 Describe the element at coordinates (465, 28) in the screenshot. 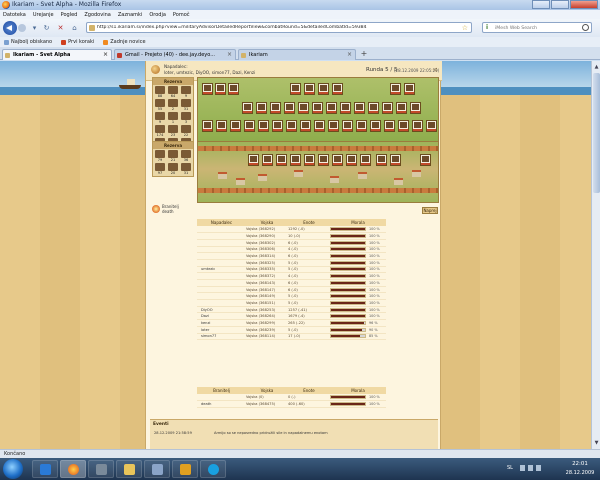

I see `bookmark-star-icon: ☆` at that location.